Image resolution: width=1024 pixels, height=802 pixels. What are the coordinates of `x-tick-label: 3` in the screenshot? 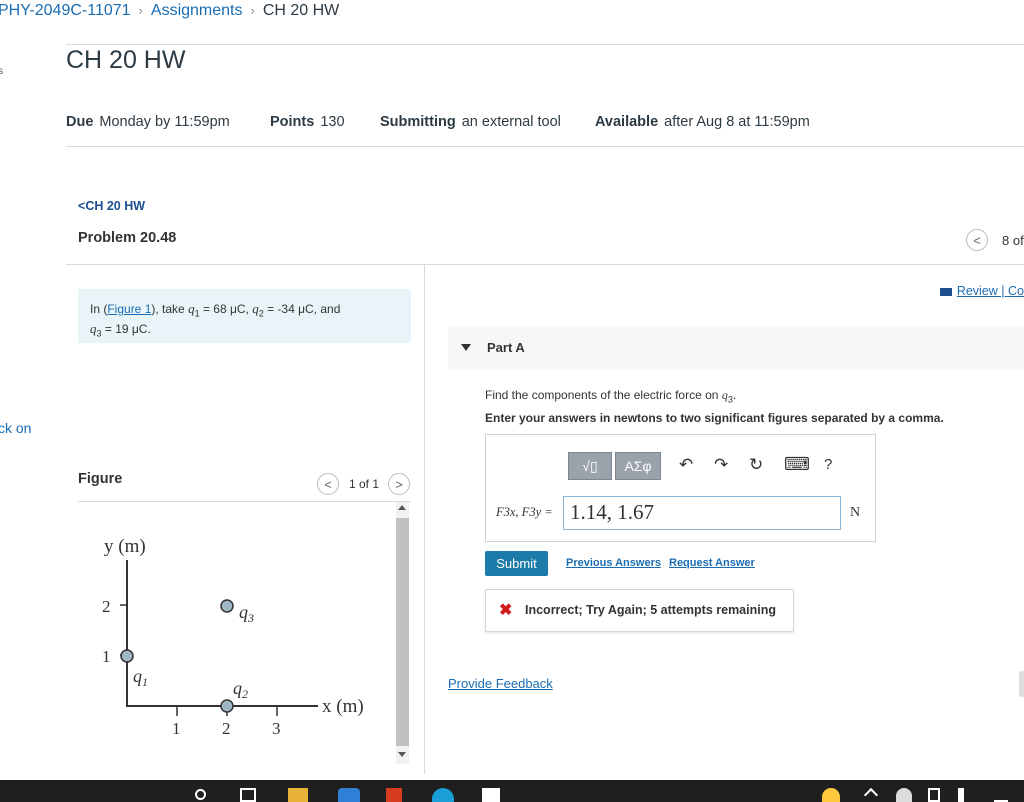 It's located at (276, 728).